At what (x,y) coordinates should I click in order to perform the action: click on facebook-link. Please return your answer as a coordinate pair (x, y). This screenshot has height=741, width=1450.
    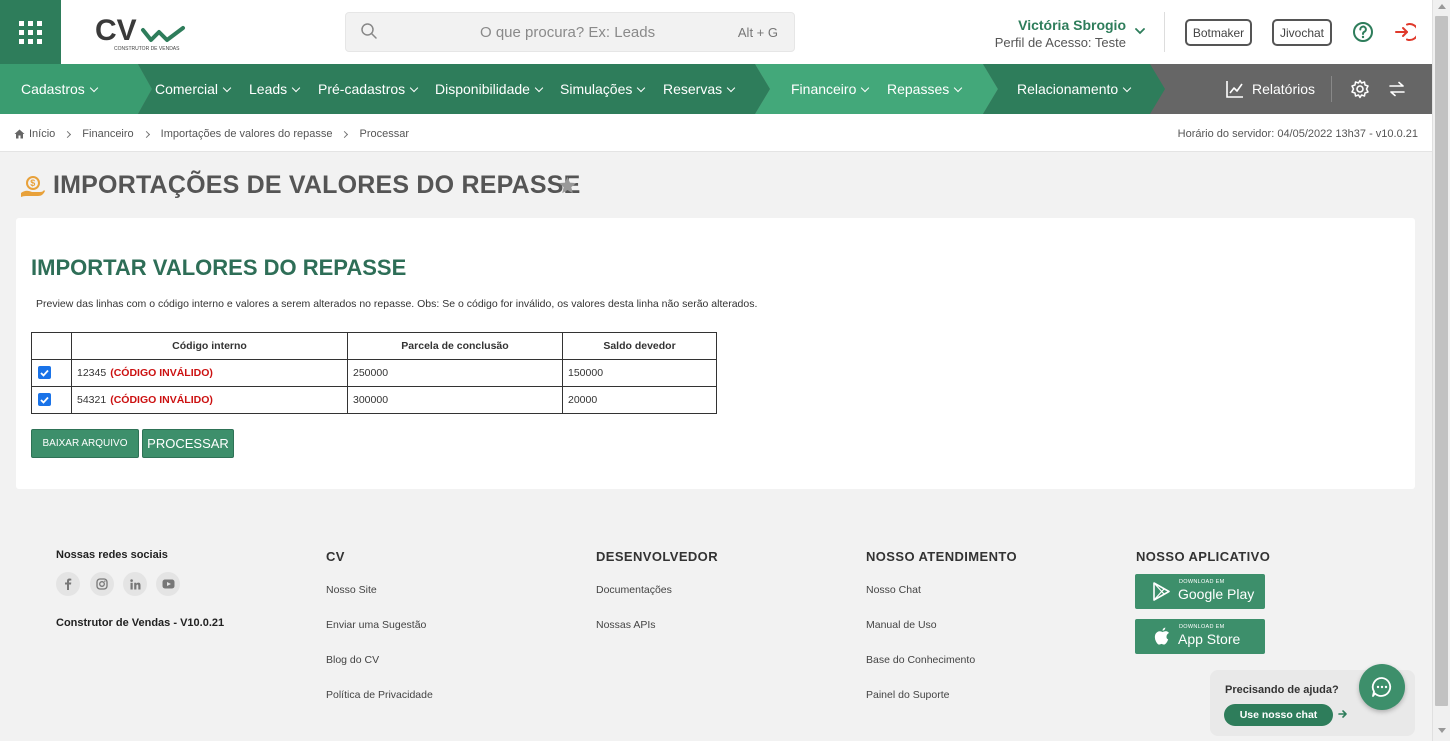
    Looking at the image, I should click on (68, 584).